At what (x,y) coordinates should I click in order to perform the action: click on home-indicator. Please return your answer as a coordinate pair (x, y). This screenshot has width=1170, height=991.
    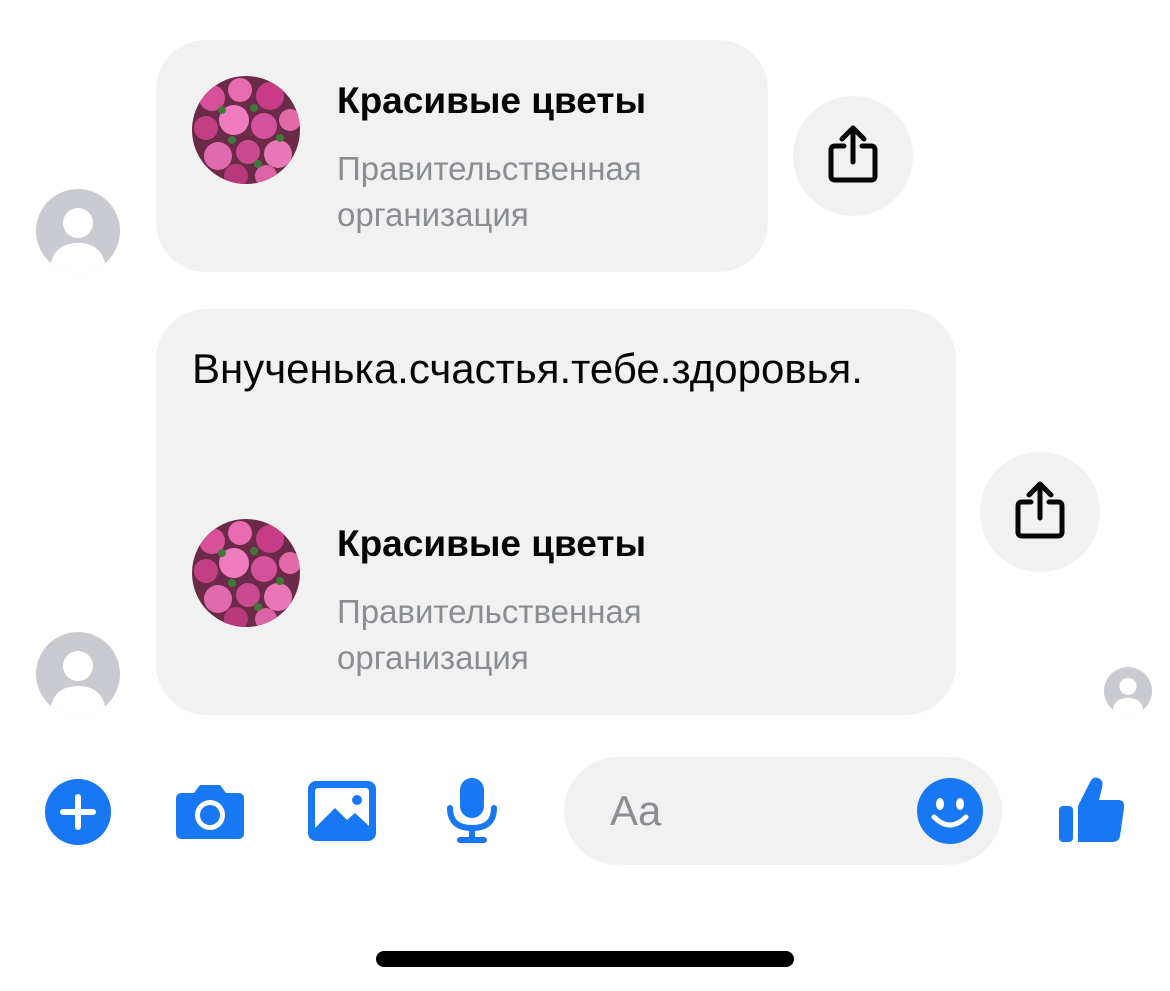
    Looking at the image, I should click on (585, 959).